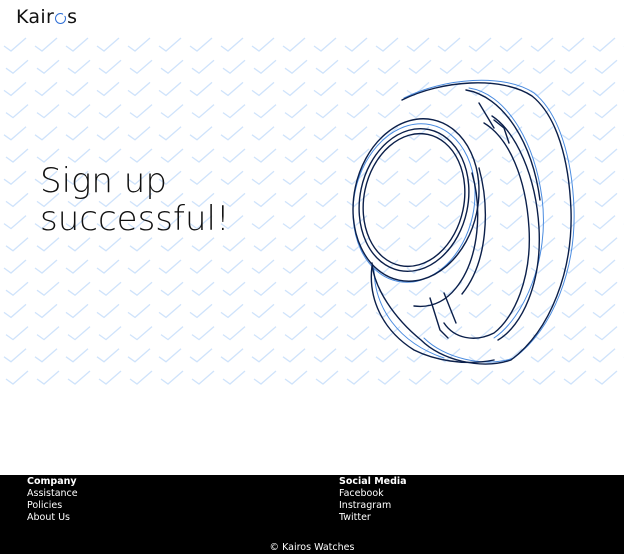 Image resolution: width=624 pixels, height=554 pixels. I want to click on footer-social-title: Social Media, so click(373, 481).